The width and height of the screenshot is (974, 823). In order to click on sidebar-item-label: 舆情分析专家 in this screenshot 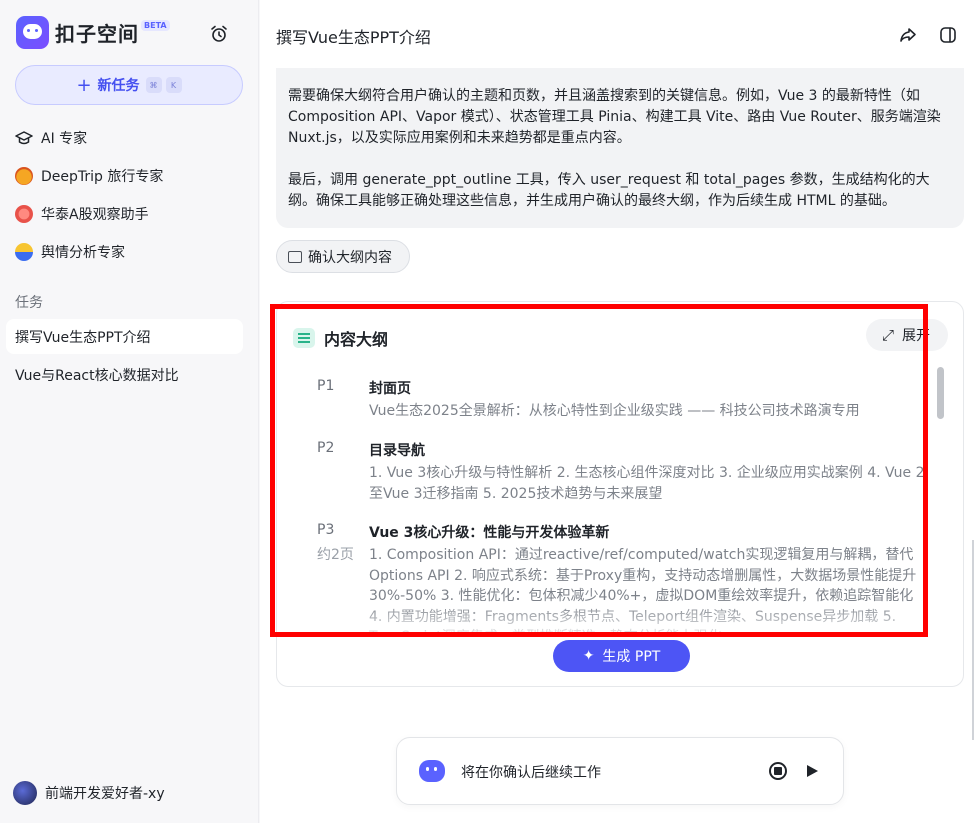, I will do `click(83, 253)`.